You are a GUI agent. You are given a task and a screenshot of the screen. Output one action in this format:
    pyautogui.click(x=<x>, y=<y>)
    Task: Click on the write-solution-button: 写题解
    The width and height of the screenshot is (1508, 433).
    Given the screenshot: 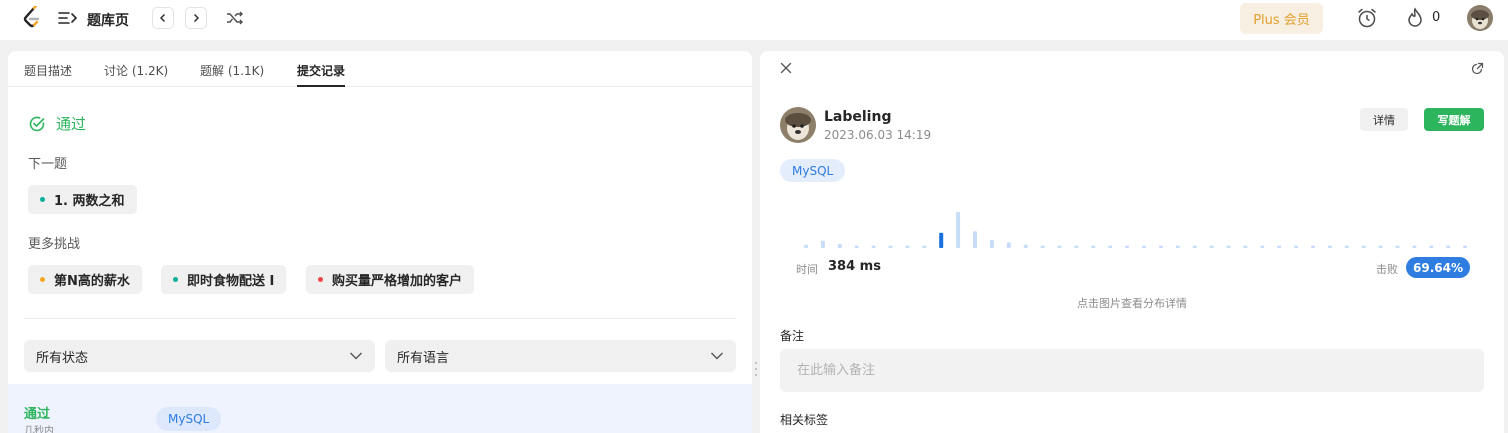 What is the action you would take?
    pyautogui.click(x=1454, y=119)
    